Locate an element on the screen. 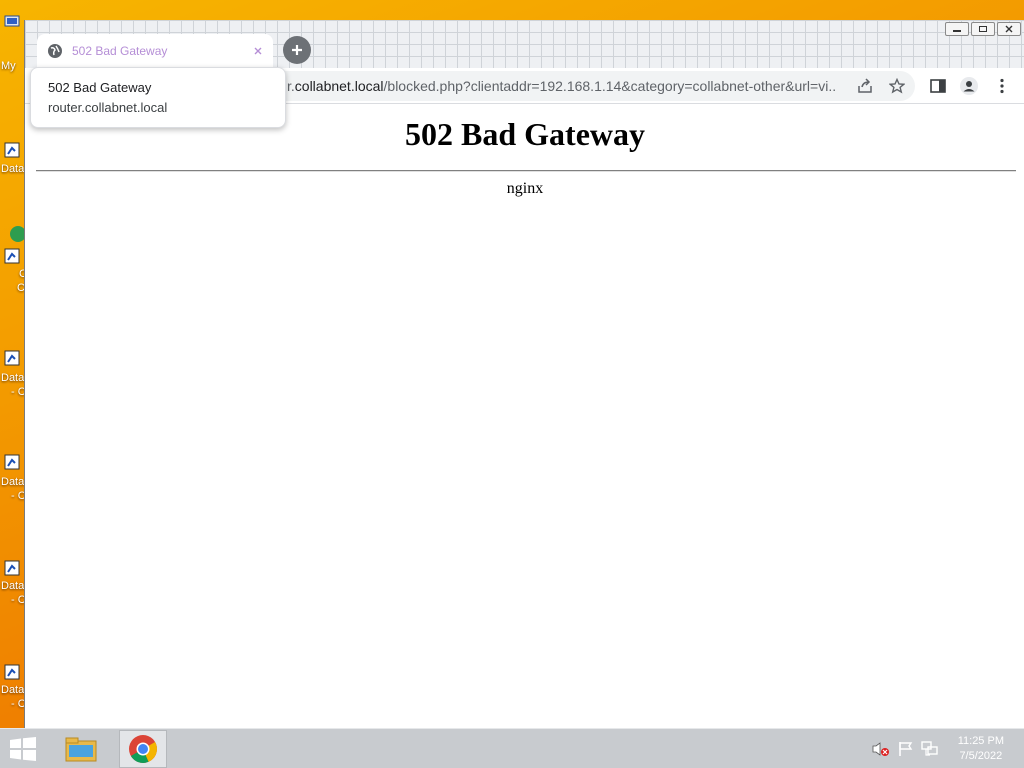  page-divider is located at coordinates (526, 171).